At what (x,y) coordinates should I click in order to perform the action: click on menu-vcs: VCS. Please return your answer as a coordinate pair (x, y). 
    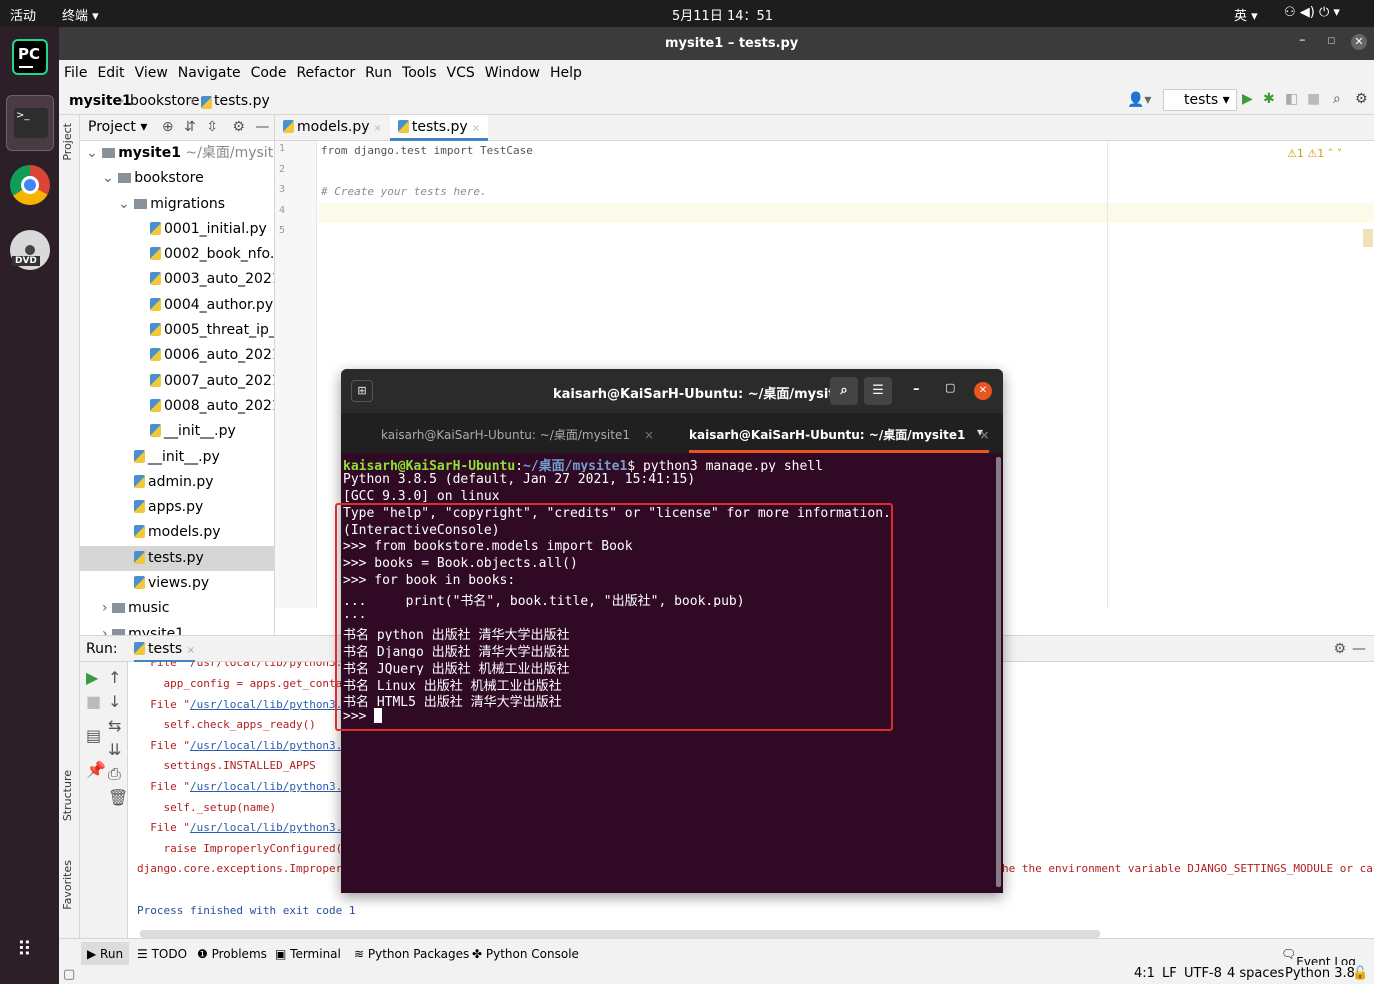
    Looking at the image, I should click on (461, 70).